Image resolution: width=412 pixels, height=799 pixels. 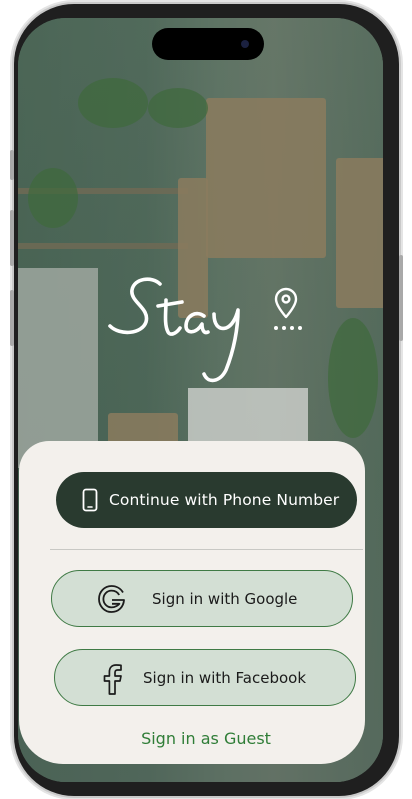 What do you see at coordinates (12, 238) in the screenshot?
I see `volume-up-button` at bounding box center [12, 238].